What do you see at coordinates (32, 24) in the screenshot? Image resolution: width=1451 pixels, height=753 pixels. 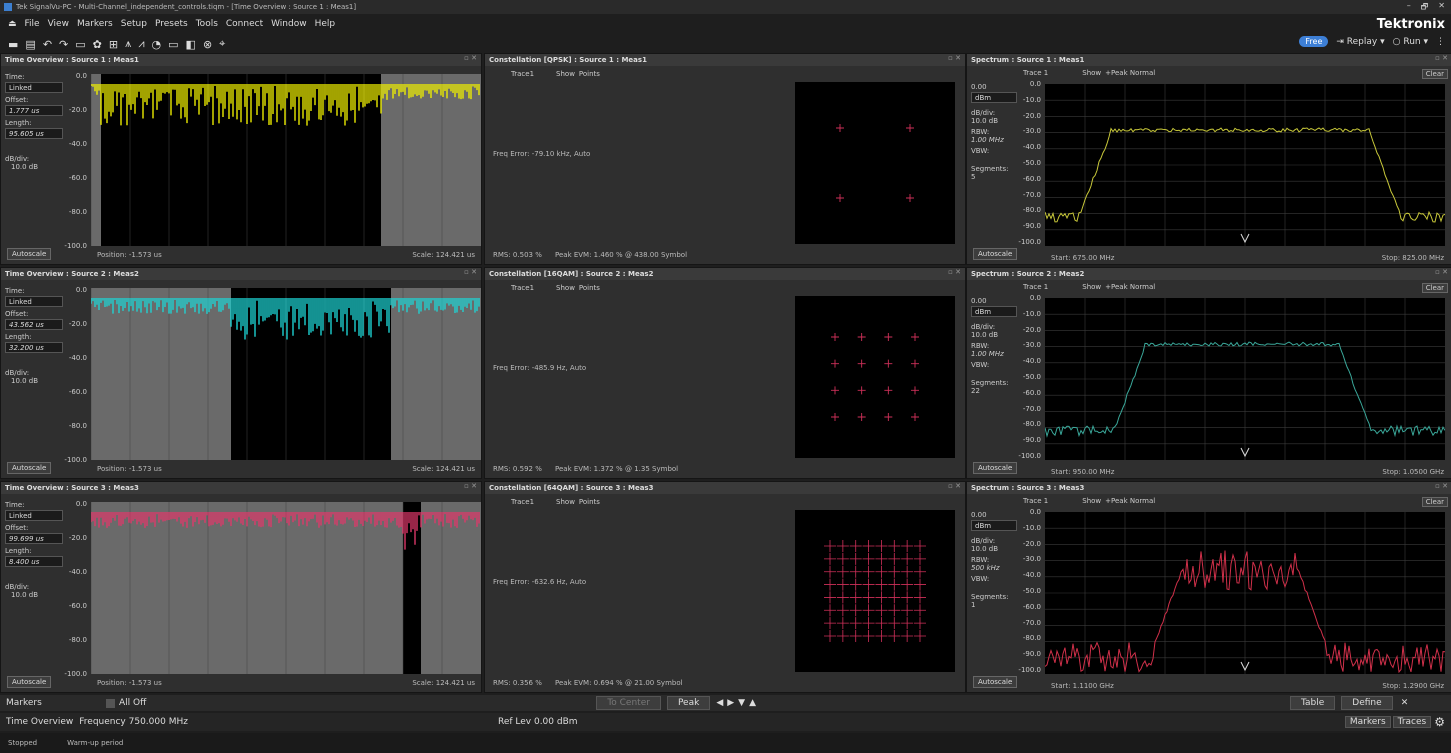 I see `menu-file: File` at bounding box center [32, 24].